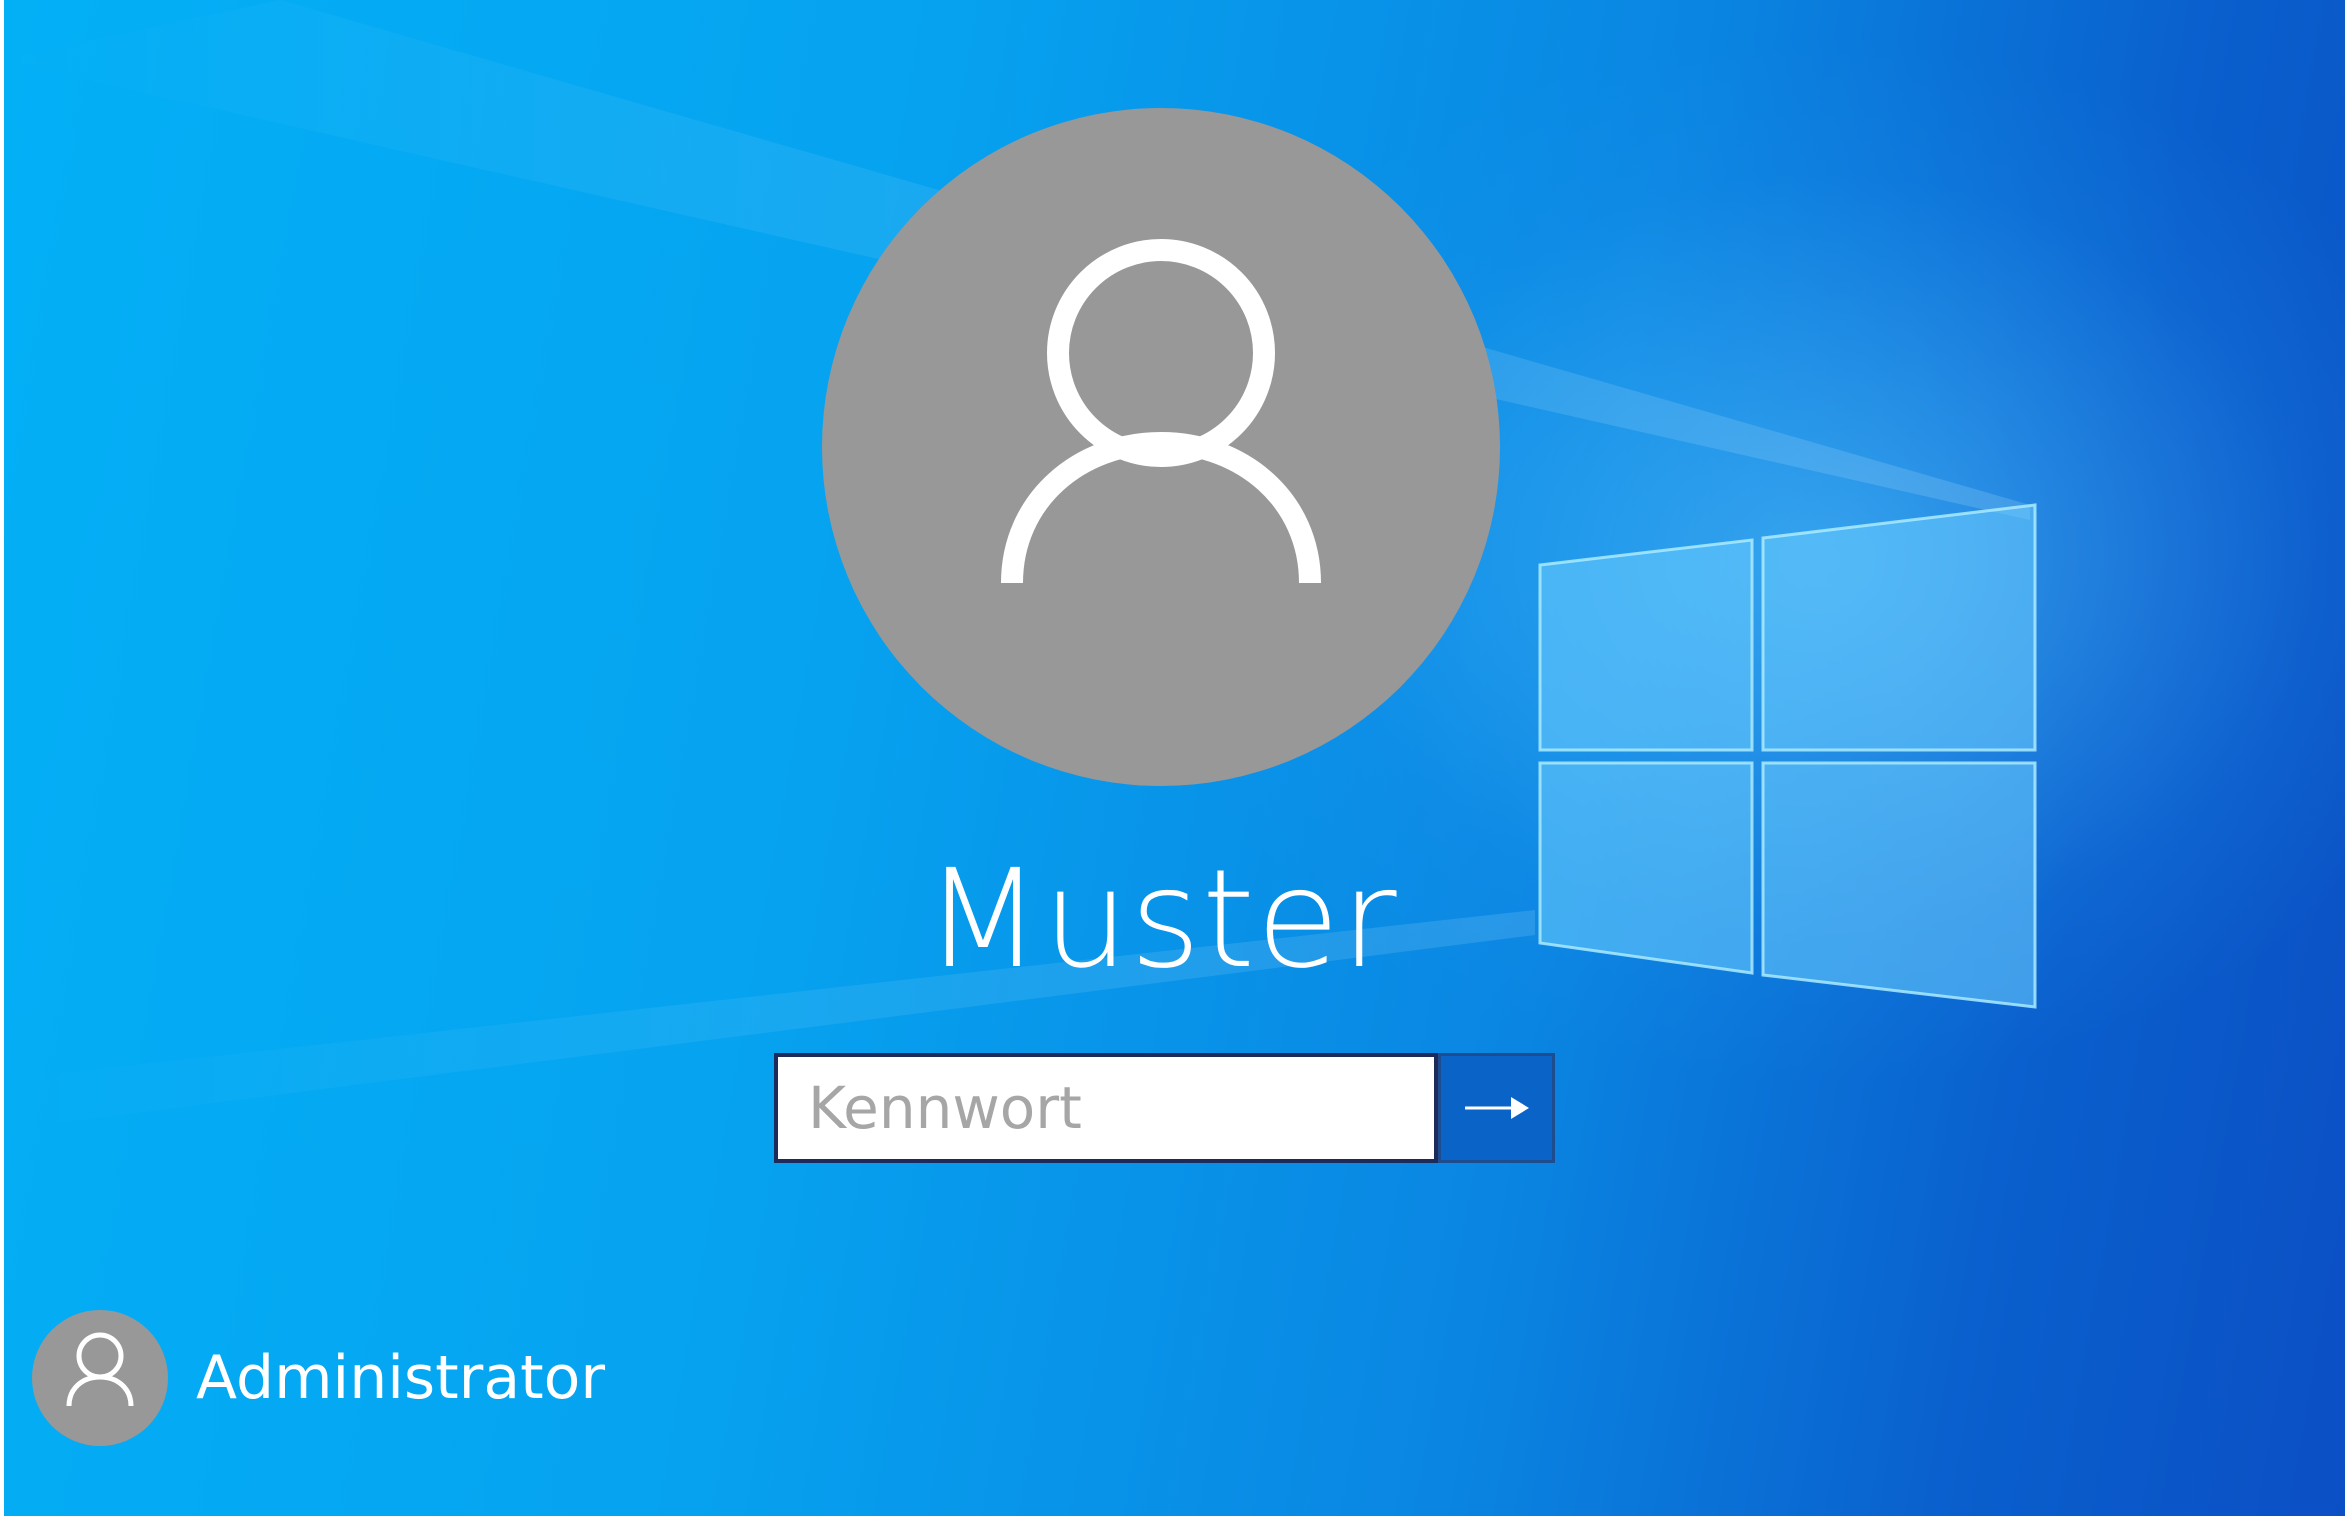 Image resolution: width=2345 pixels, height=1516 pixels. I want to click on password-row, so click(1164, 1108).